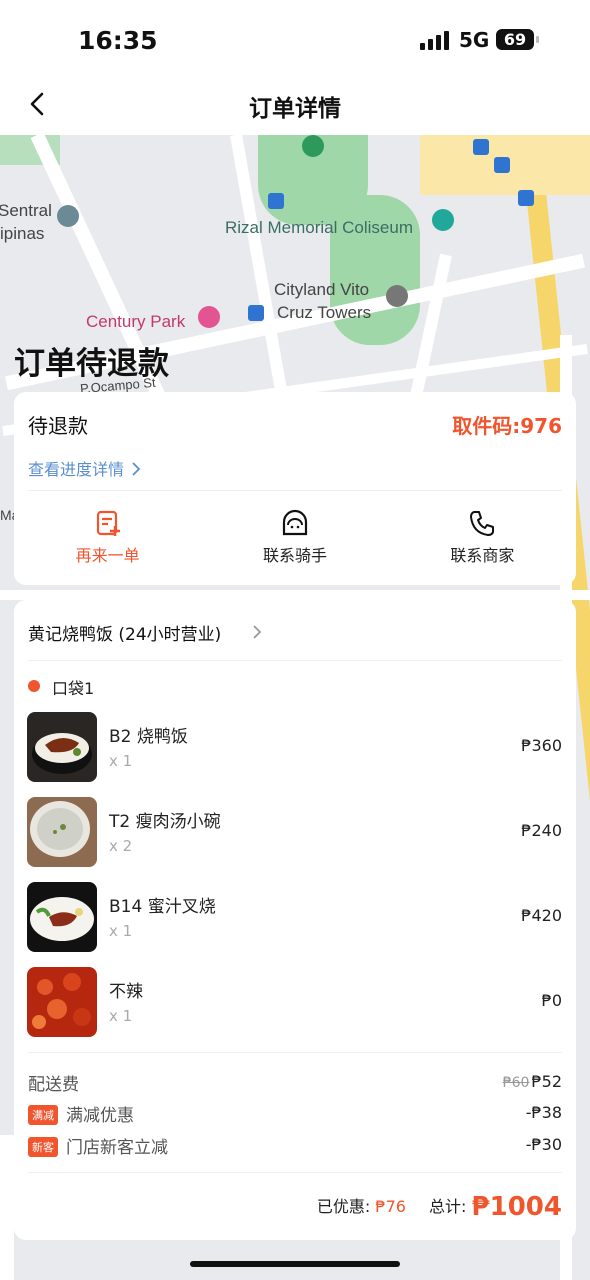  What do you see at coordinates (324, 312) in the screenshot?
I see `map-label-cityland-2: Cruz Towers` at bounding box center [324, 312].